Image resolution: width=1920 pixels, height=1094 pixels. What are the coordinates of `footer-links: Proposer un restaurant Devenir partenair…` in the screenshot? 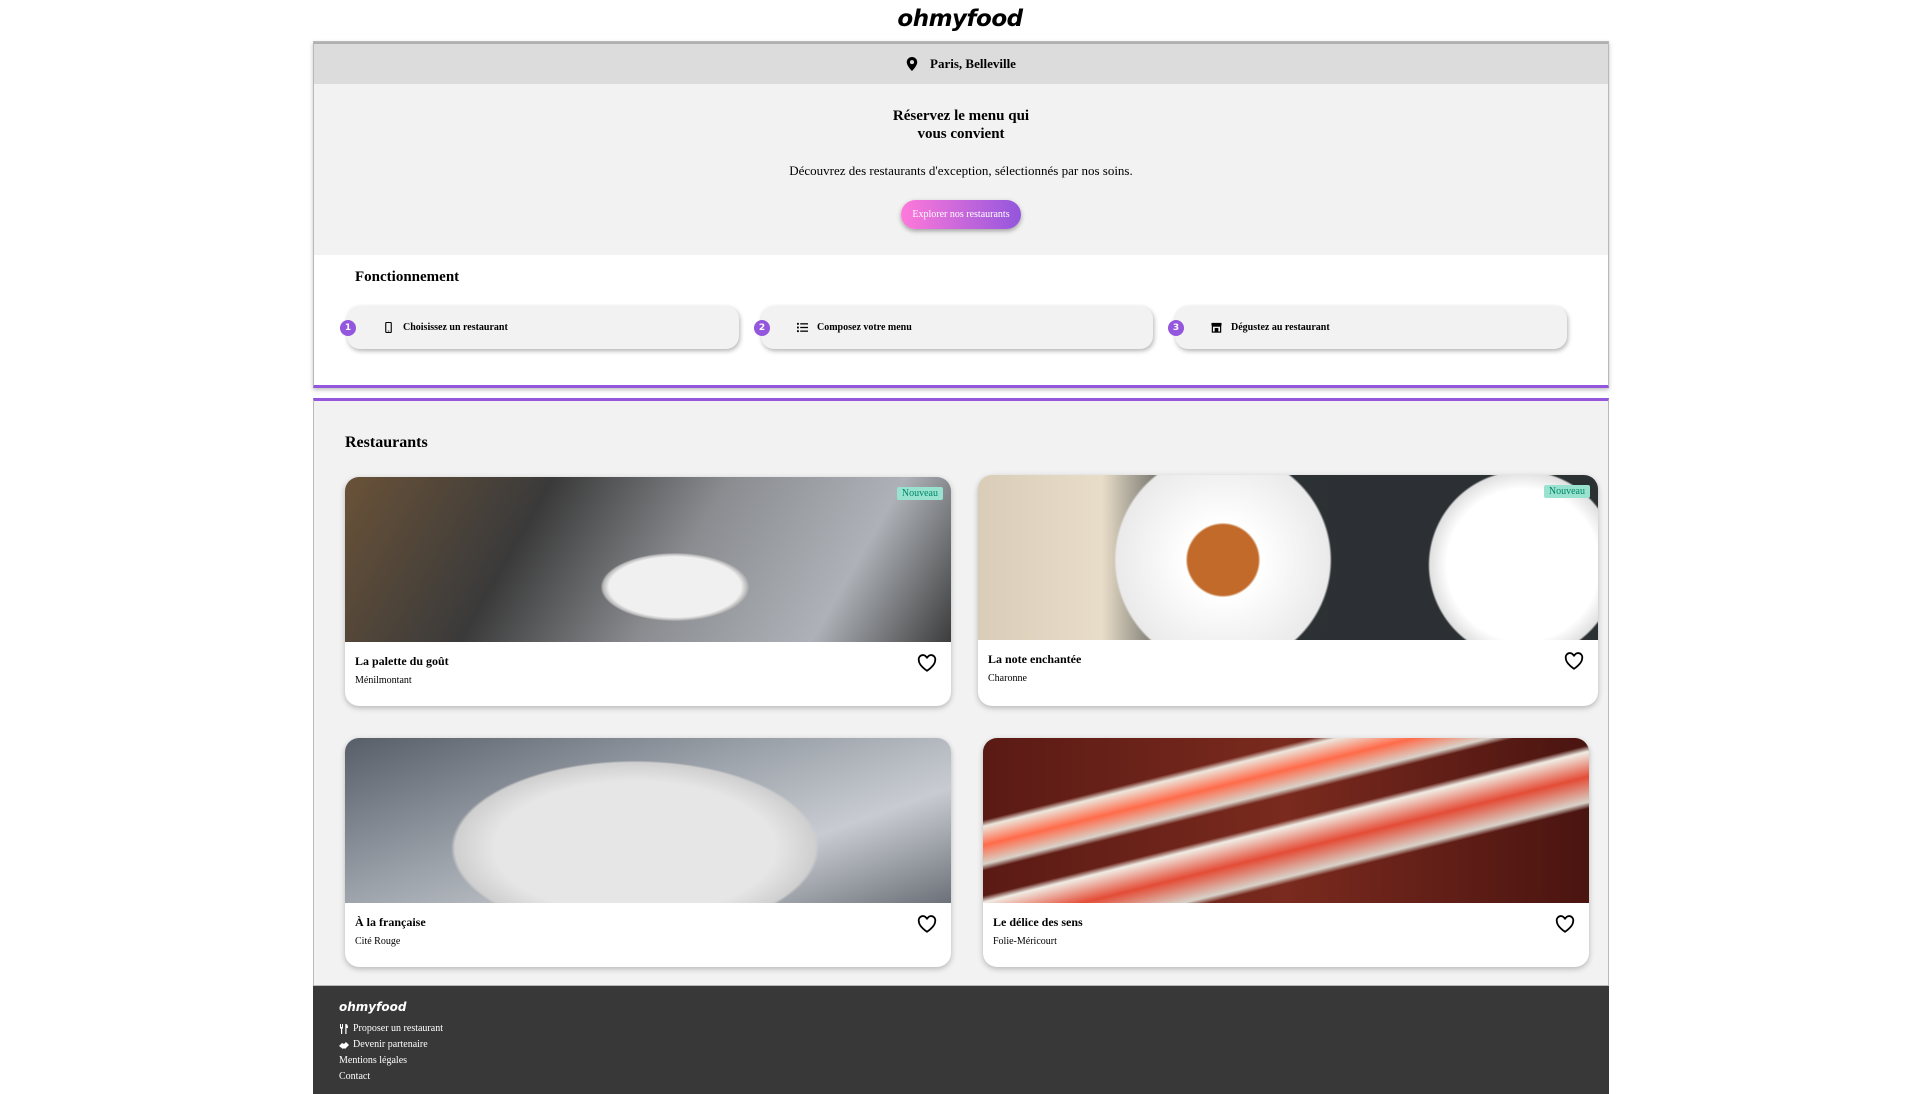 It's located at (974, 1053).